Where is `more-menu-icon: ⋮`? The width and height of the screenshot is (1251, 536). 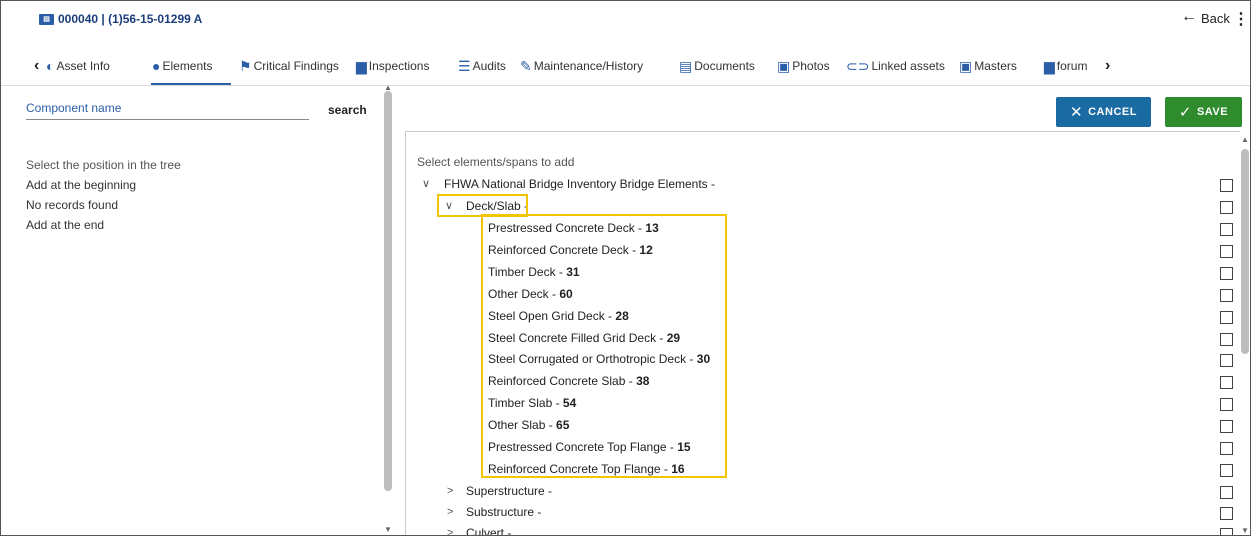
more-menu-icon: ⋮ is located at coordinates (1241, 19).